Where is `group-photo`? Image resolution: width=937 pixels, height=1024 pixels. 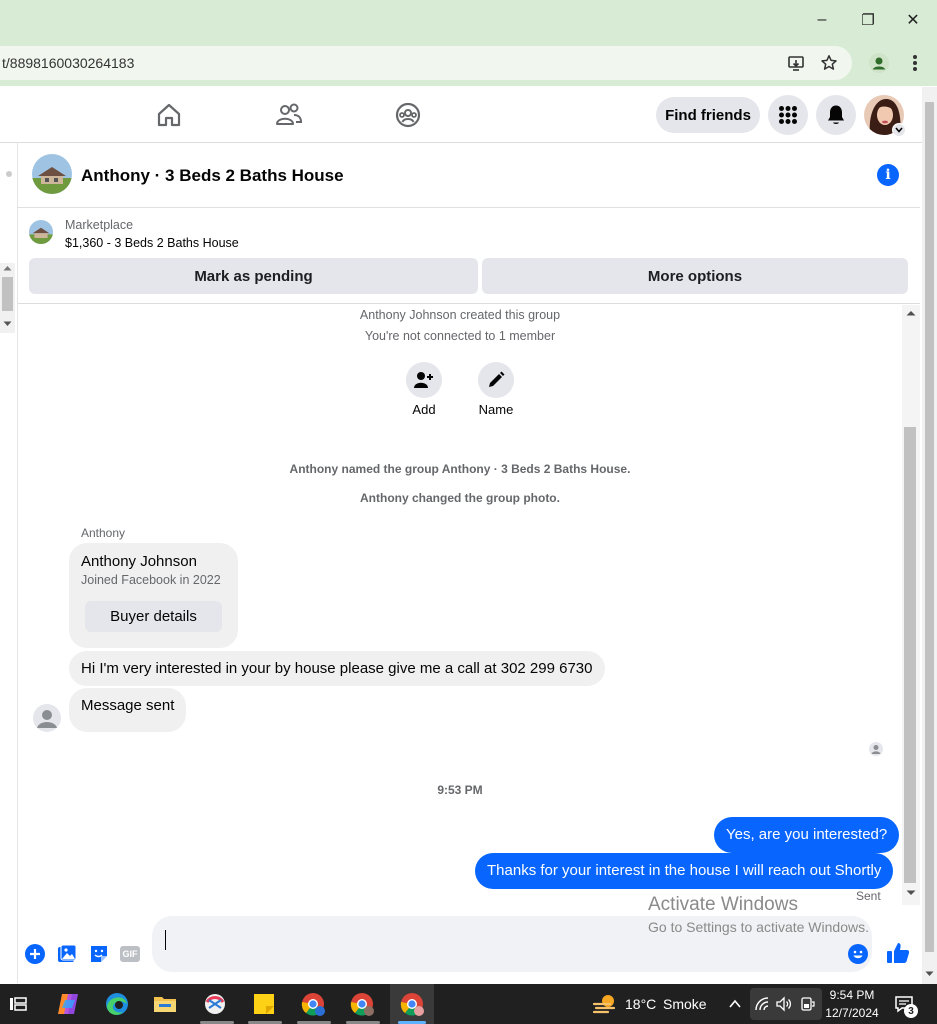
group-photo is located at coordinates (52, 174).